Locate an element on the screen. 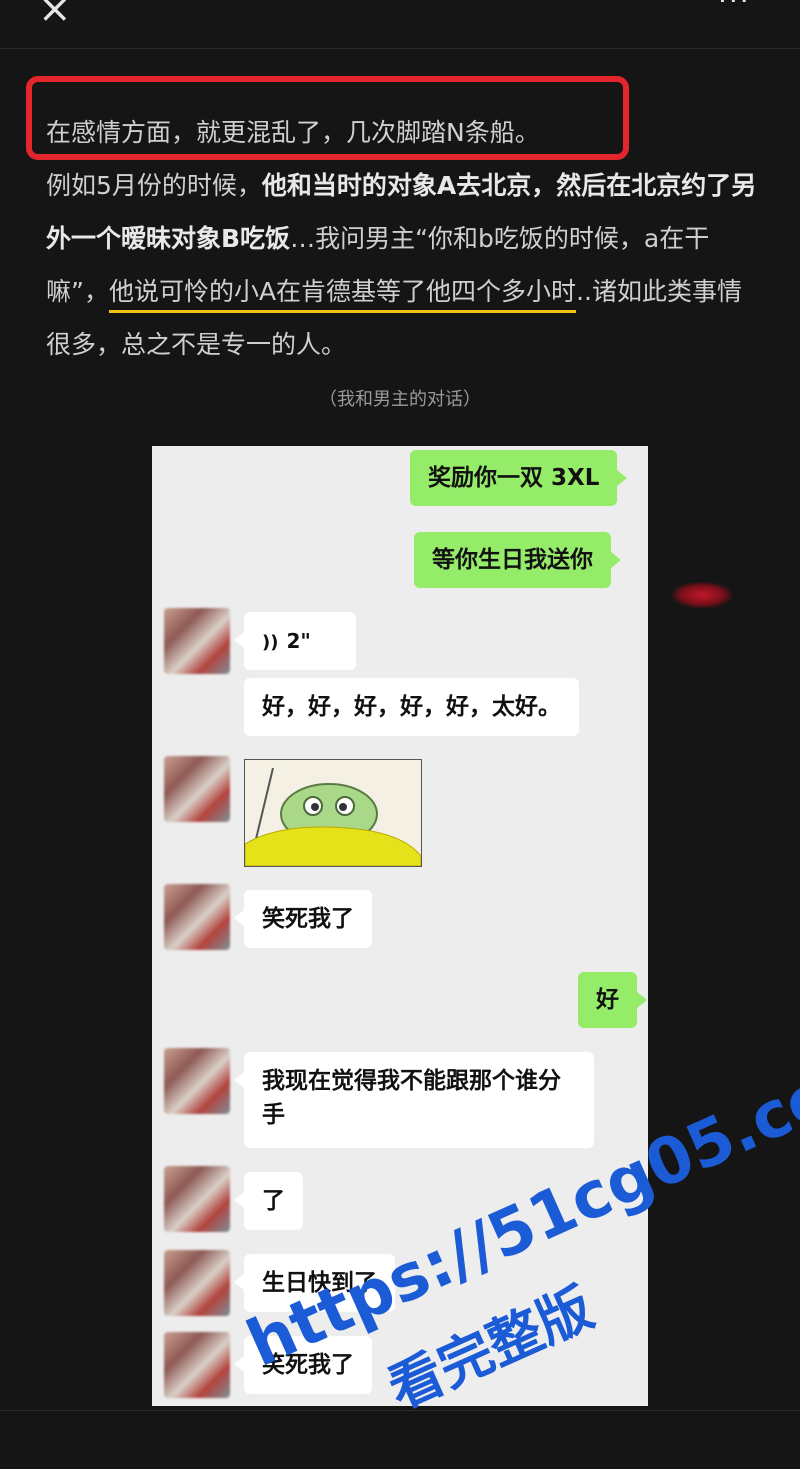 The height and width of the screenshot is (1469, 800). image-caption: （我和男主的对话） is located at coordinates (400, 399).